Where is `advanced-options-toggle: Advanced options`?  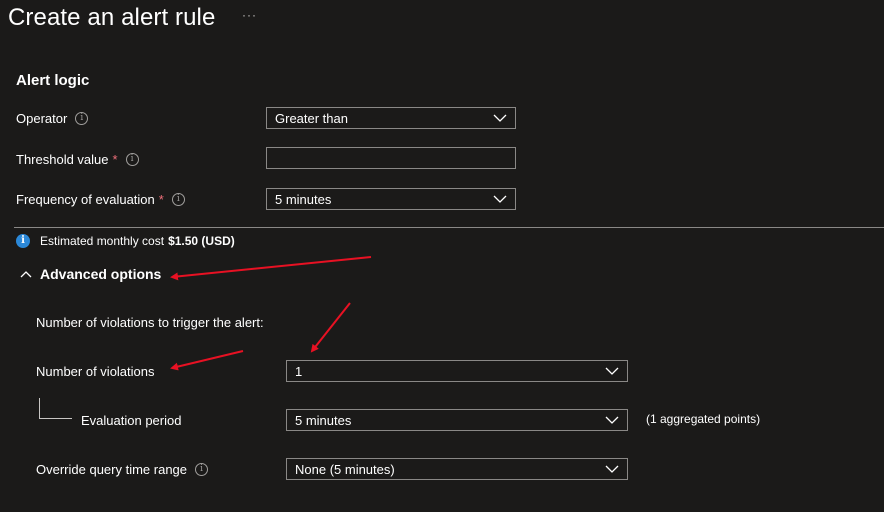 advanced-options-toggle: Advanced options is located at coordinates (90, 274).